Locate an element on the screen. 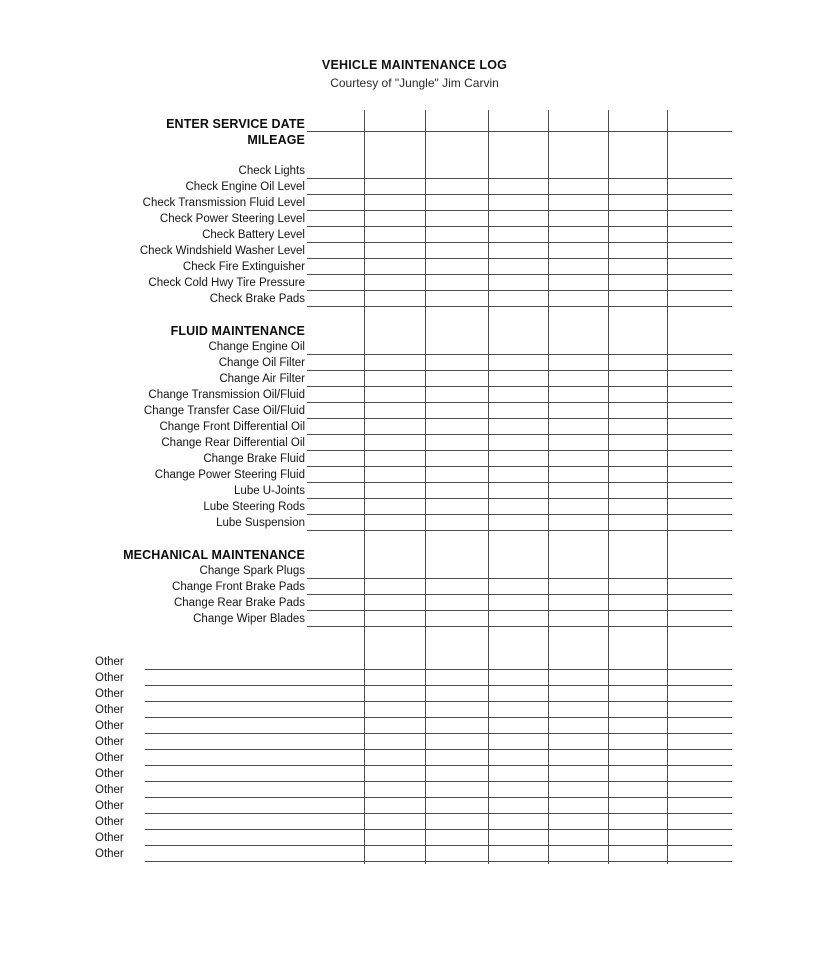 This screenshot has height=970, width=829. header-row-2: MILEAGE is located at coordinates (414, 140).